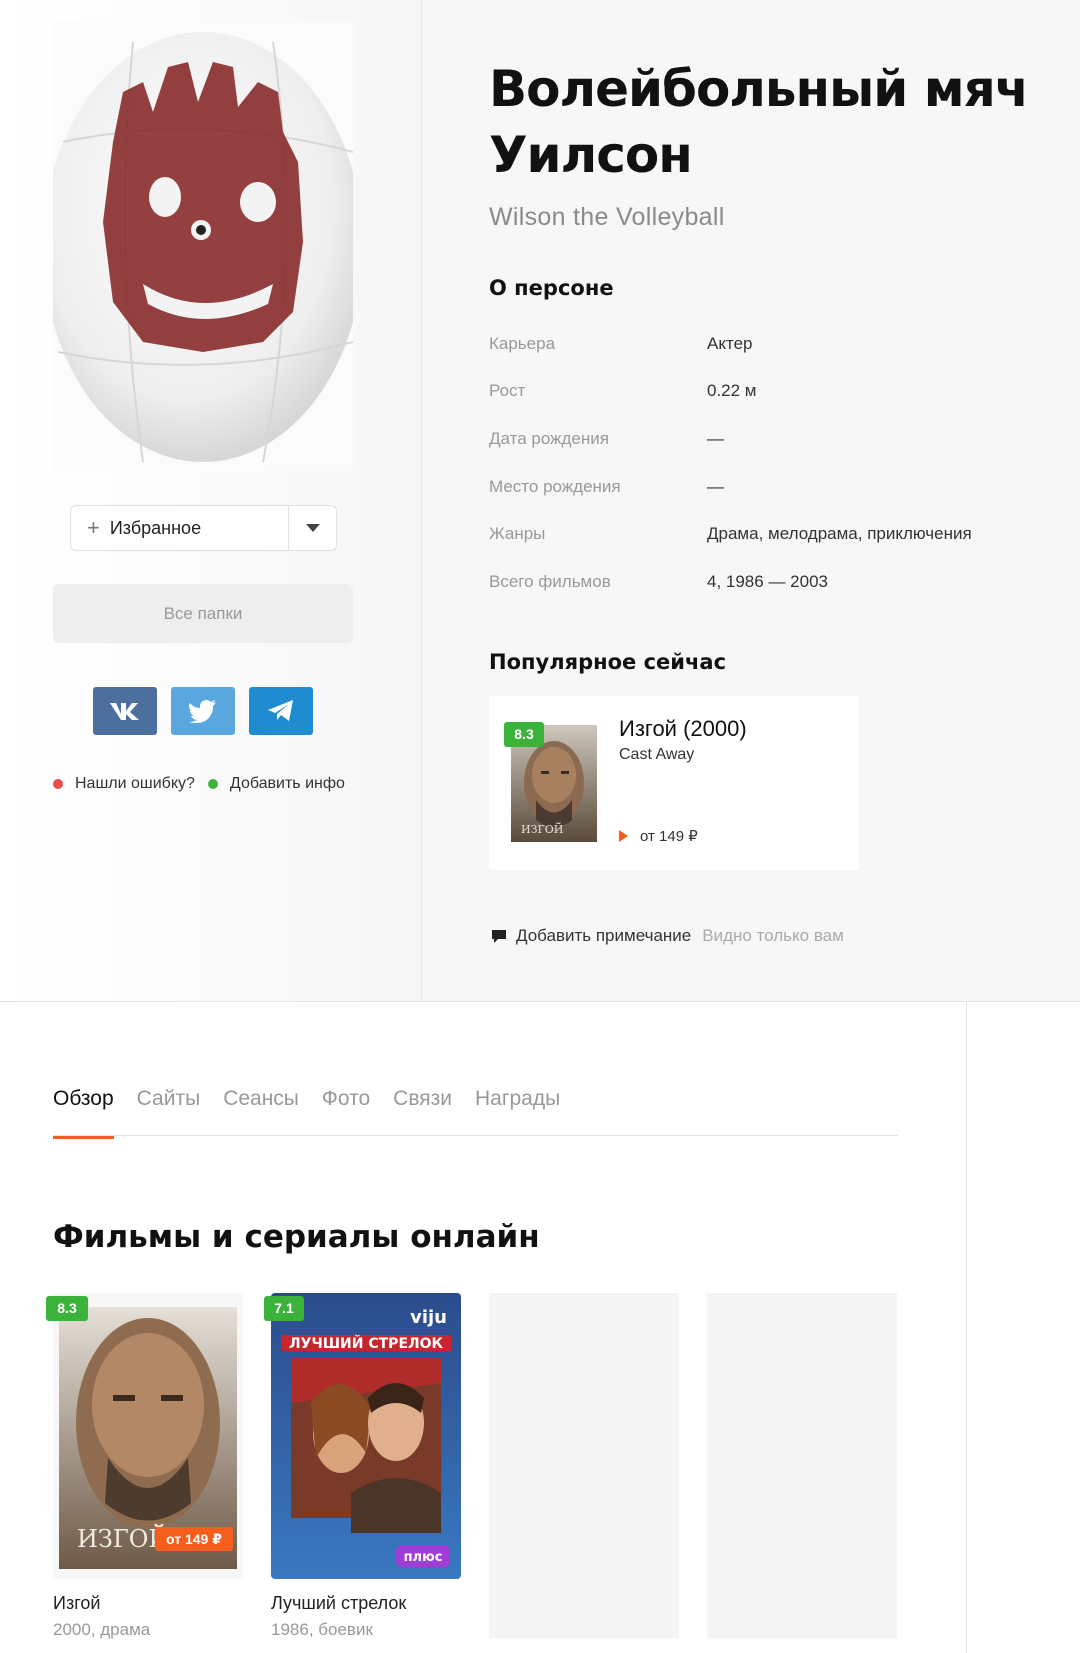  What do you see at coordinates (423, 1557) in the screenshot?
I see `svg-text: плюс` at bounding box center [423, 1557].